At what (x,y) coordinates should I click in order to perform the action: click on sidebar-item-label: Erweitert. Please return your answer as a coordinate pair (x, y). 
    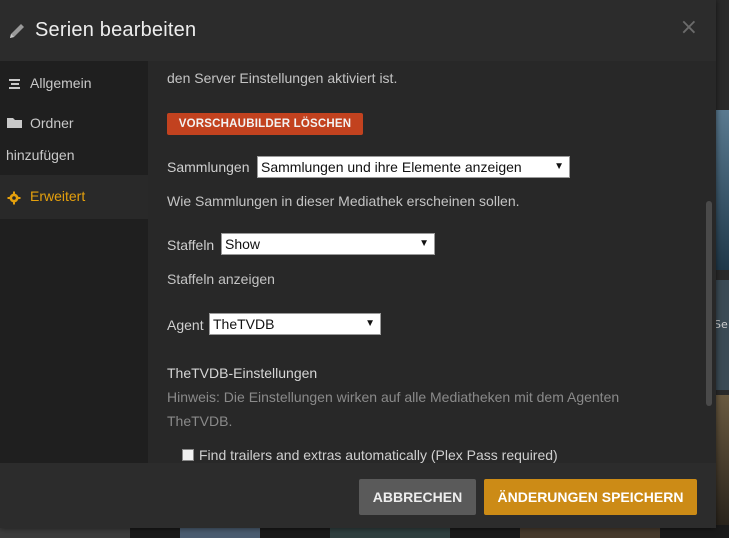
    Looking at the image, I should click on (58, 196).